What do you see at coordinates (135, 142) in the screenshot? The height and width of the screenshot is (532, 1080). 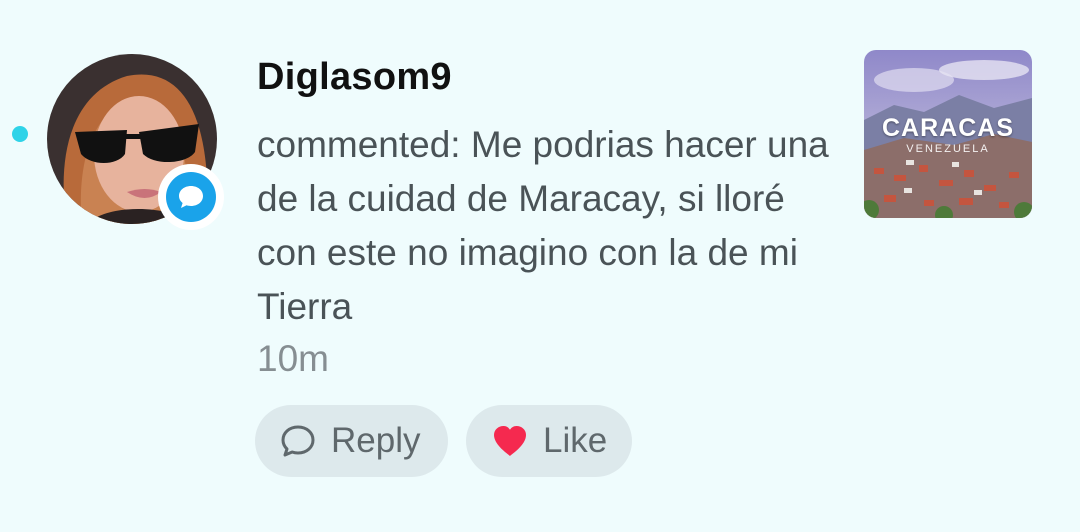 I see `avatar` at bounding box center [135, 142].